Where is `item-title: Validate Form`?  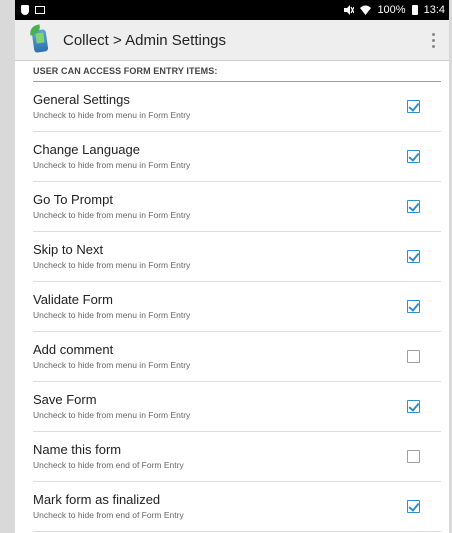
item-title: Validate Form is located at coordinates (73, 299).